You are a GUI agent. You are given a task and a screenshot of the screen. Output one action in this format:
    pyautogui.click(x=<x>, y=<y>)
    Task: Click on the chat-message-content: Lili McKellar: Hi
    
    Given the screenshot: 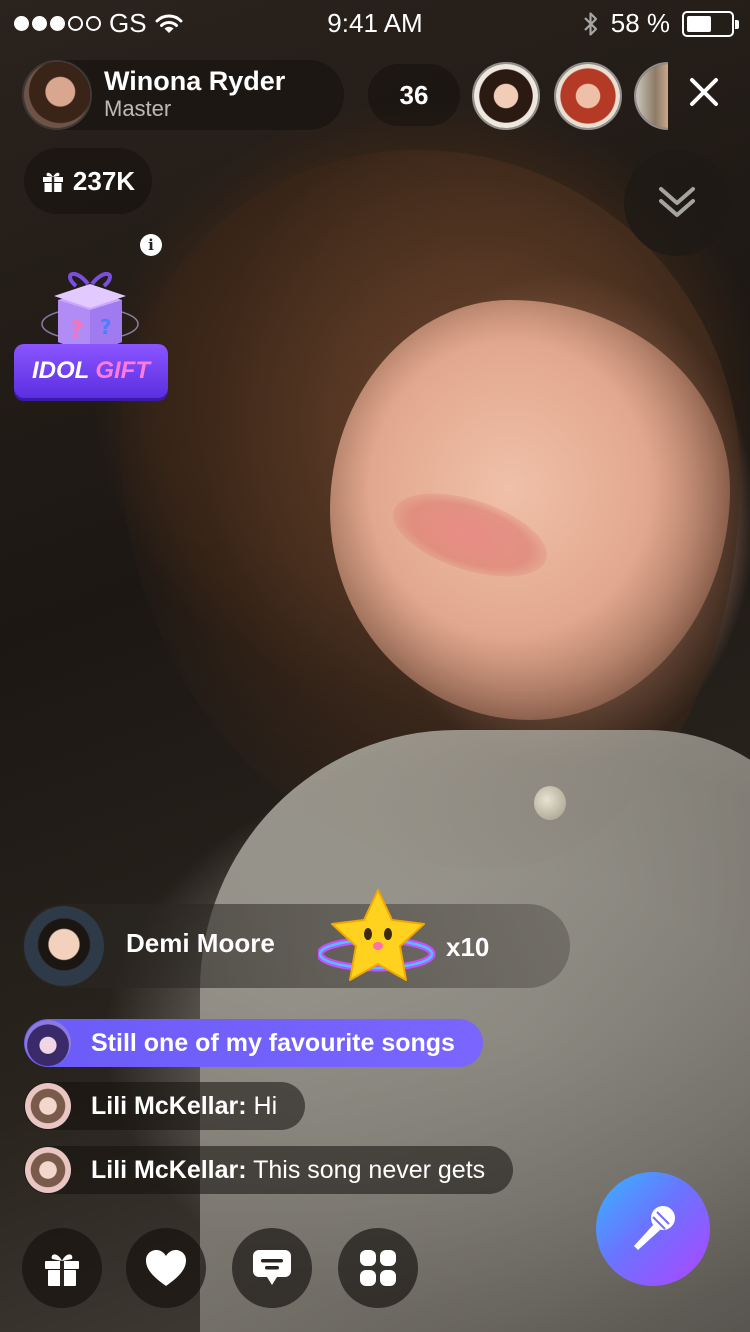 What is the action you would take?
    pyautogui.click(x=184, y=1106)
    